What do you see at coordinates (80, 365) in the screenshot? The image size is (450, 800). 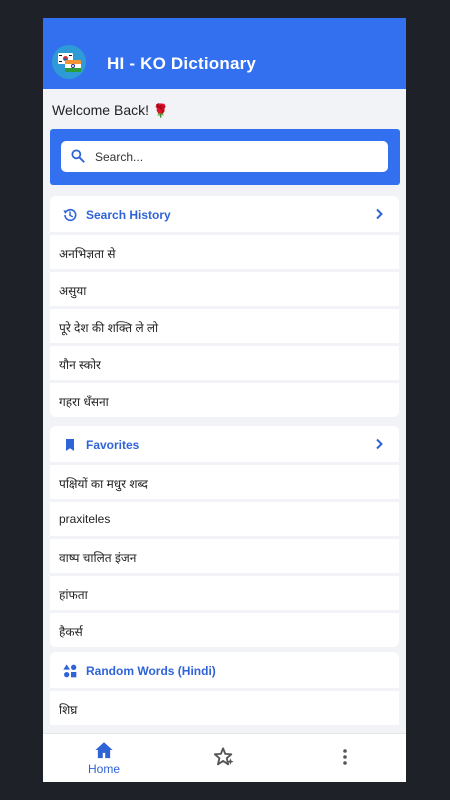 I see `history-item-label: यौन स्कोर` at bounding box center [80, 365].